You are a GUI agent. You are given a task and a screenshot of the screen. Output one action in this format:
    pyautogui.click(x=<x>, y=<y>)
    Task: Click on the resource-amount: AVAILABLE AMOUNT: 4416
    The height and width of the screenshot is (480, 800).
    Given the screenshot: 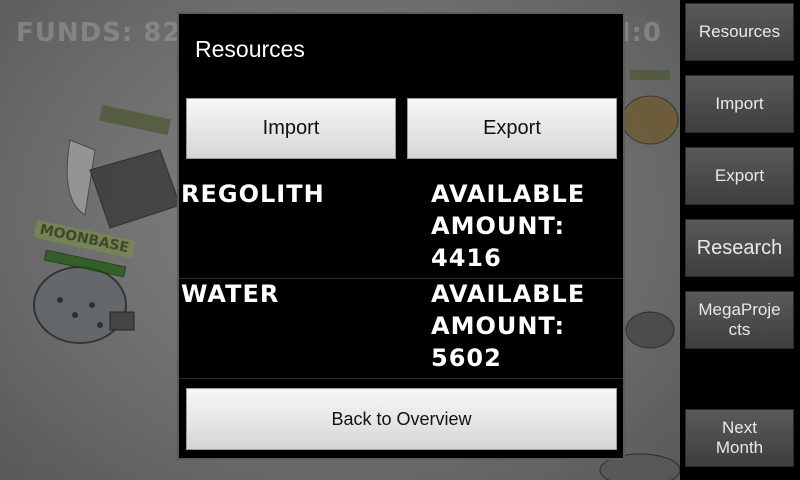 What is the action you would take?
    pyautogui.click(x=508, y=226)
    